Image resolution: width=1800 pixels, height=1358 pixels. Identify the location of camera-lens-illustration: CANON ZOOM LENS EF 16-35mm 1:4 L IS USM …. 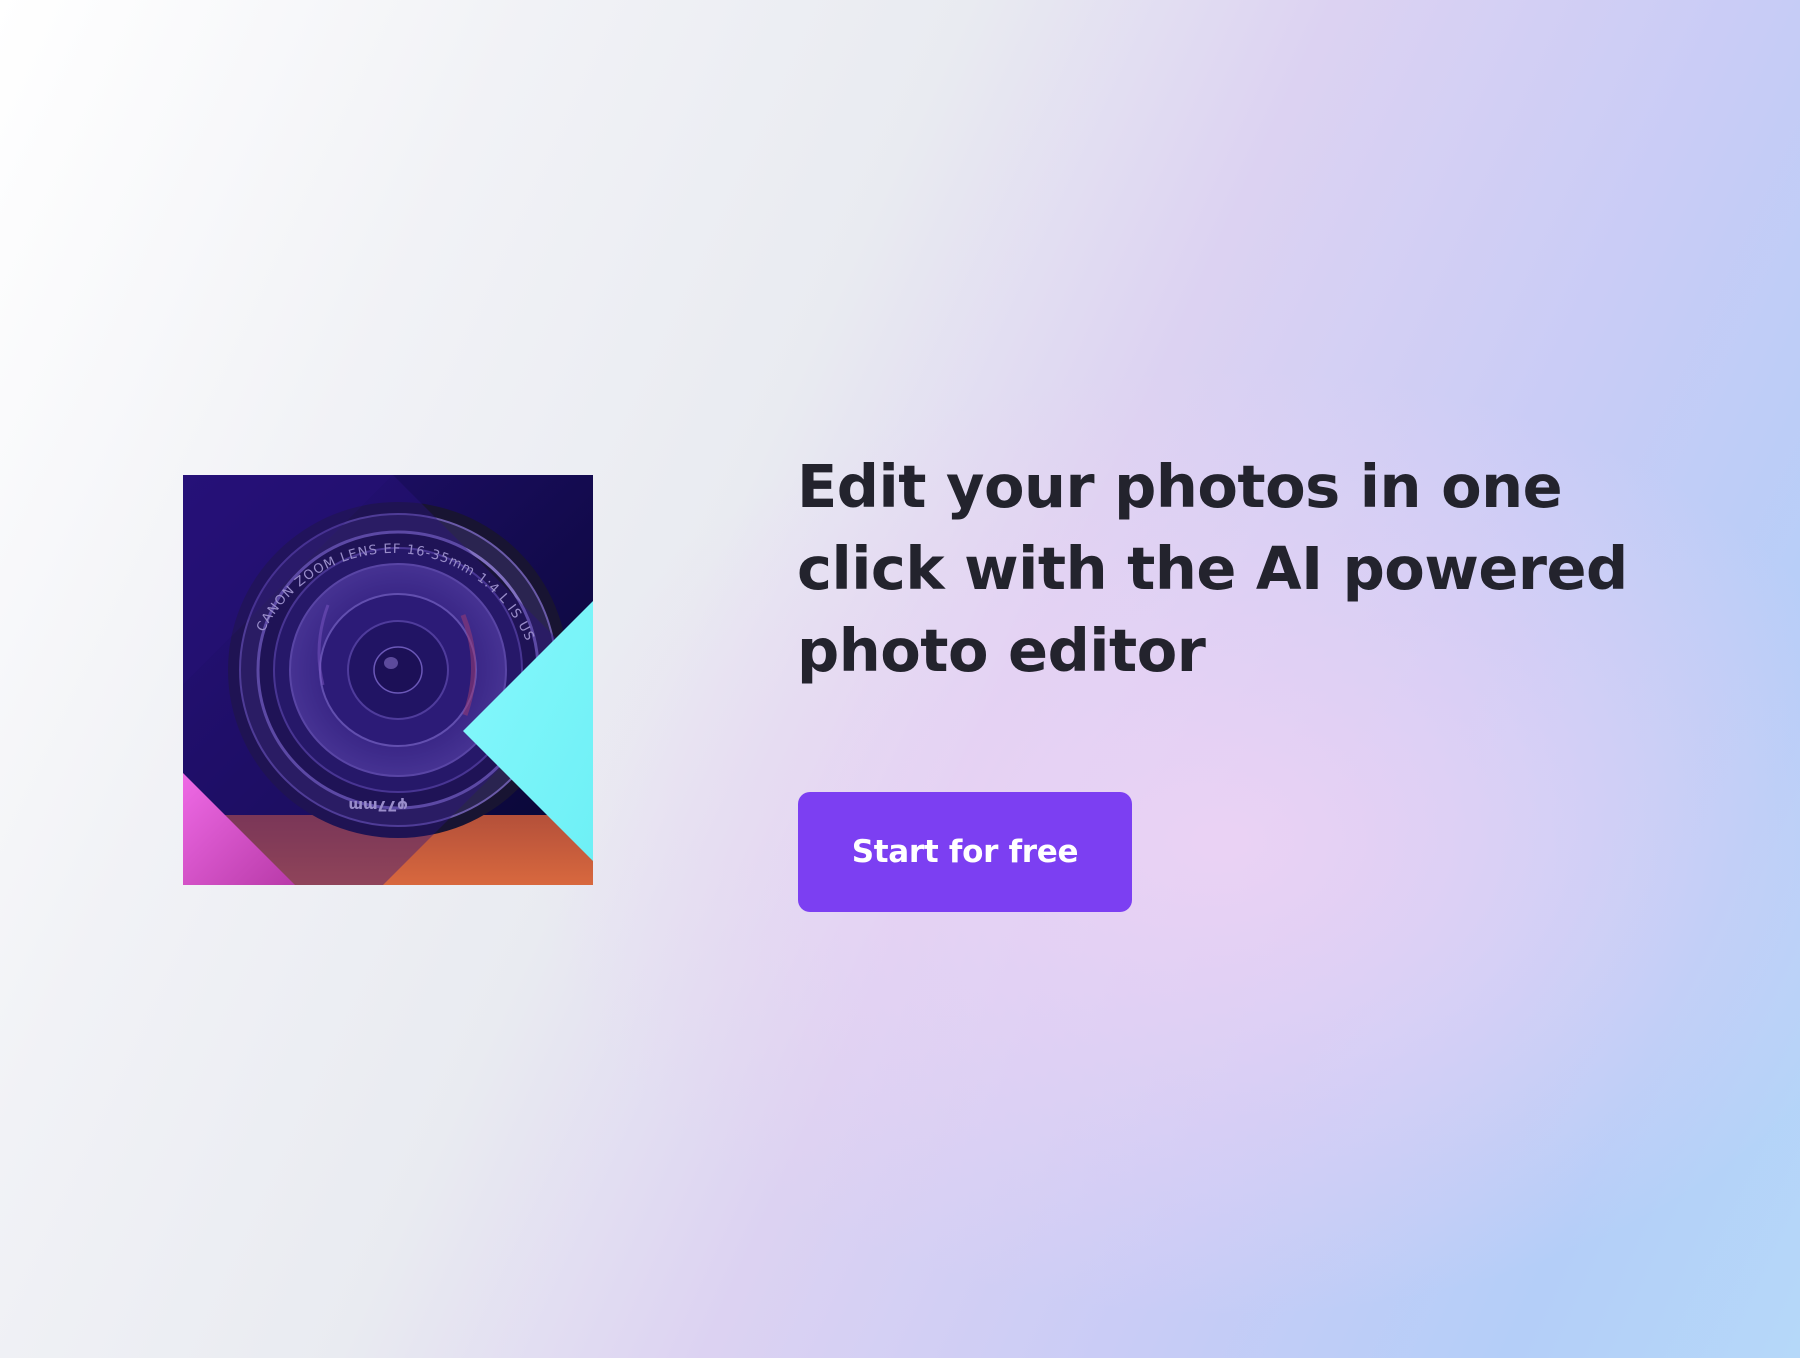
(388, 680).